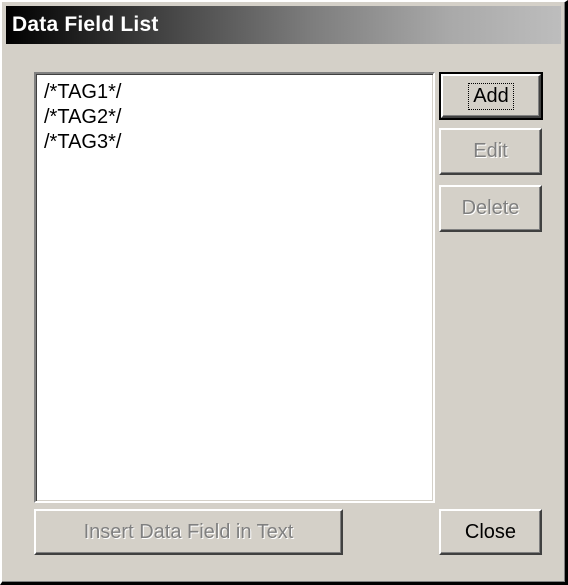 Image resolution: width=568 pixels, height=585 pixels. I want to click on edit-button: Edit, so click(490, 151).